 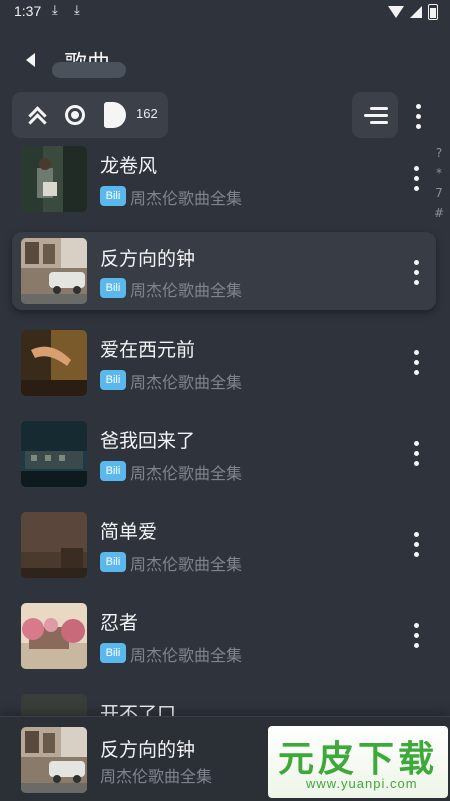 I want to click on playback-toolbar: 162, so click(x=90, y=115).